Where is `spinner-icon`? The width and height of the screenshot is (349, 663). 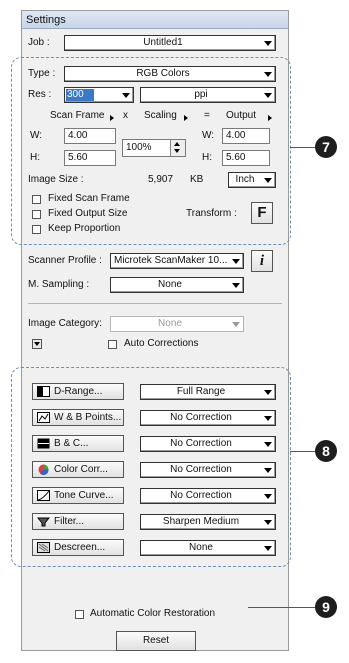 spinner-icon is located at coordinates (177, 148).